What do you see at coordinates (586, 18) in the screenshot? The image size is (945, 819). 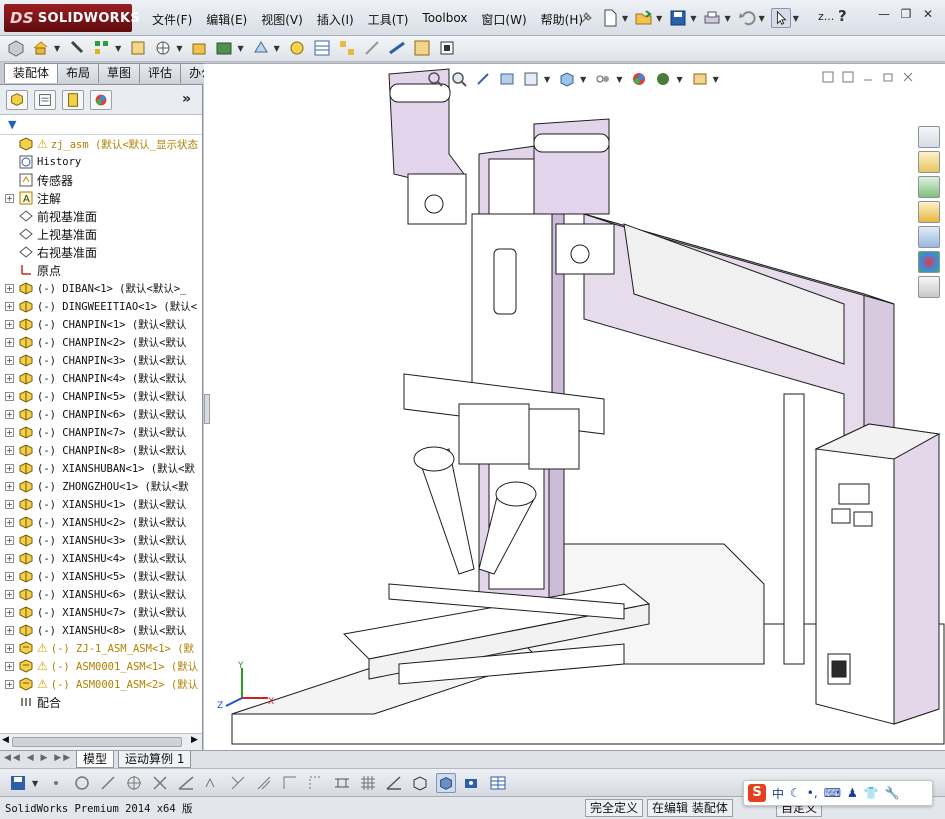 I see `pin-icon` at bounding box center [586, 18].